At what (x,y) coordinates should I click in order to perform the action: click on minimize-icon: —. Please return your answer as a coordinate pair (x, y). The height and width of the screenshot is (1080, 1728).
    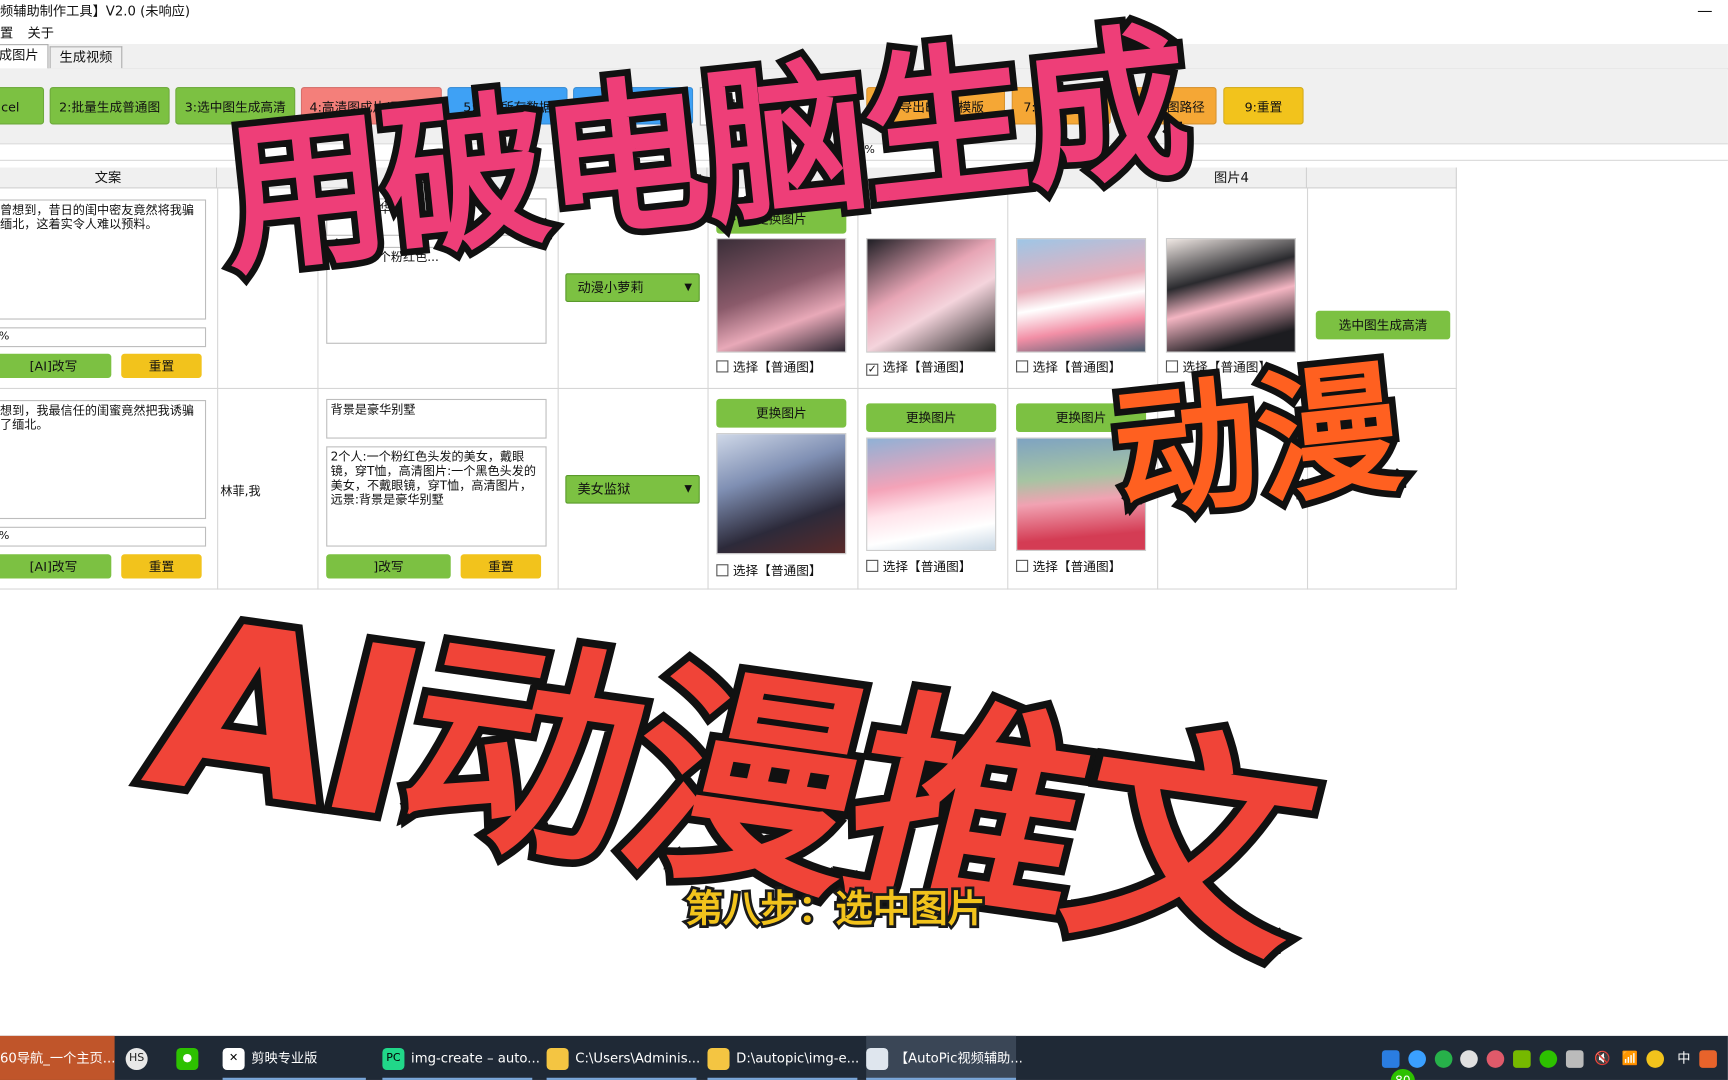
    Looking at the image, I should click on (1704, 11).